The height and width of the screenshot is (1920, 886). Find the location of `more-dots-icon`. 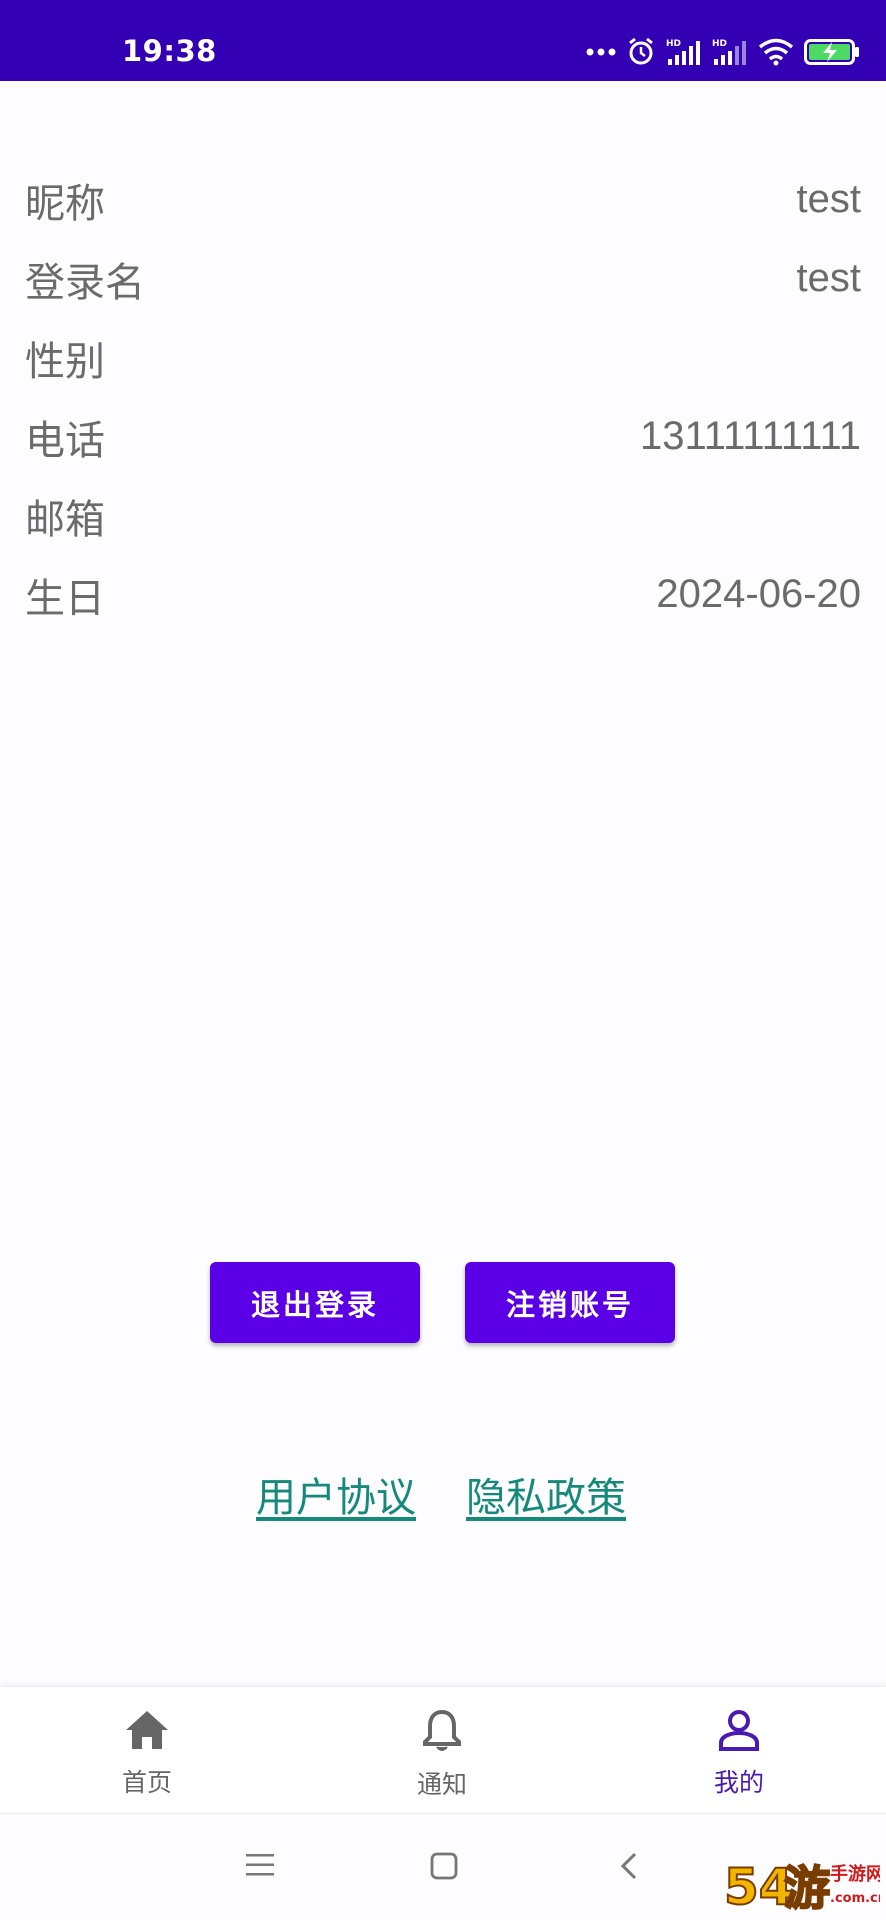

more-dots-icon is located at coordinates (601, 52).